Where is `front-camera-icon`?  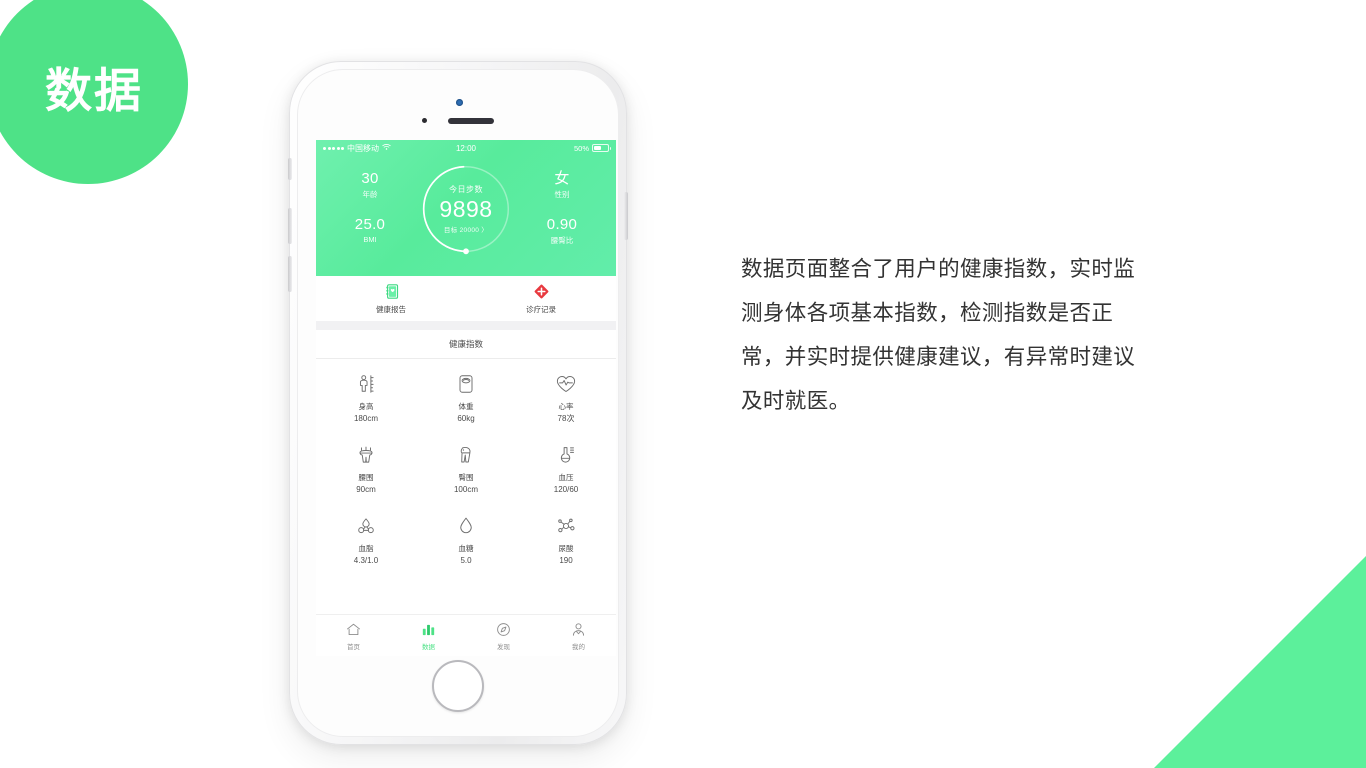 front-camera-icon is located at coordinates (459, 102).